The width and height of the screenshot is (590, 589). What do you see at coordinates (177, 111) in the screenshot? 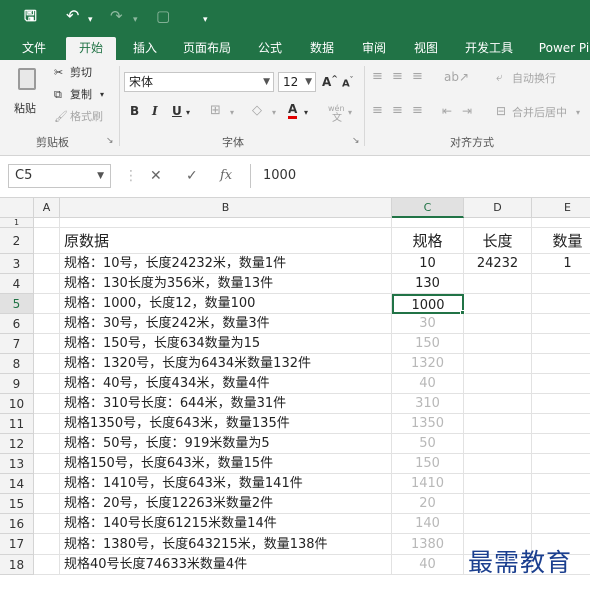
I see `underline-button: U` at bounding box center [177, 111].